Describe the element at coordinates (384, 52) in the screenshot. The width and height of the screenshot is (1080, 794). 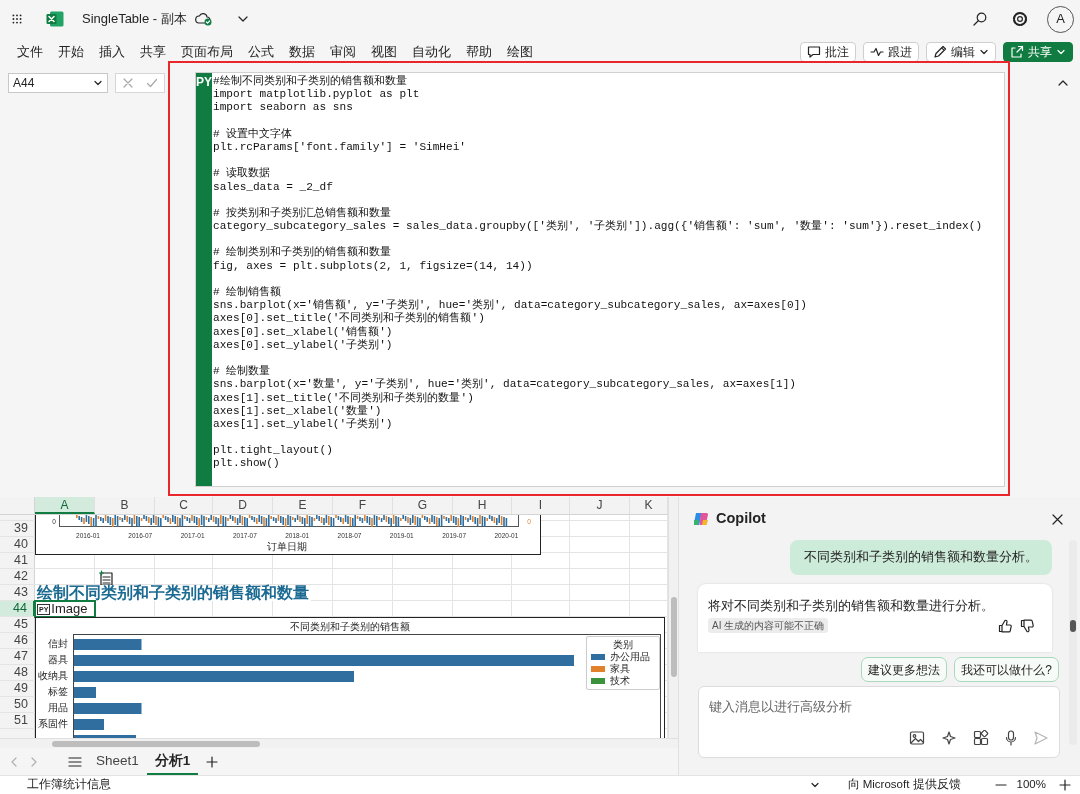
I see `menu-tab: 视图` at that location.